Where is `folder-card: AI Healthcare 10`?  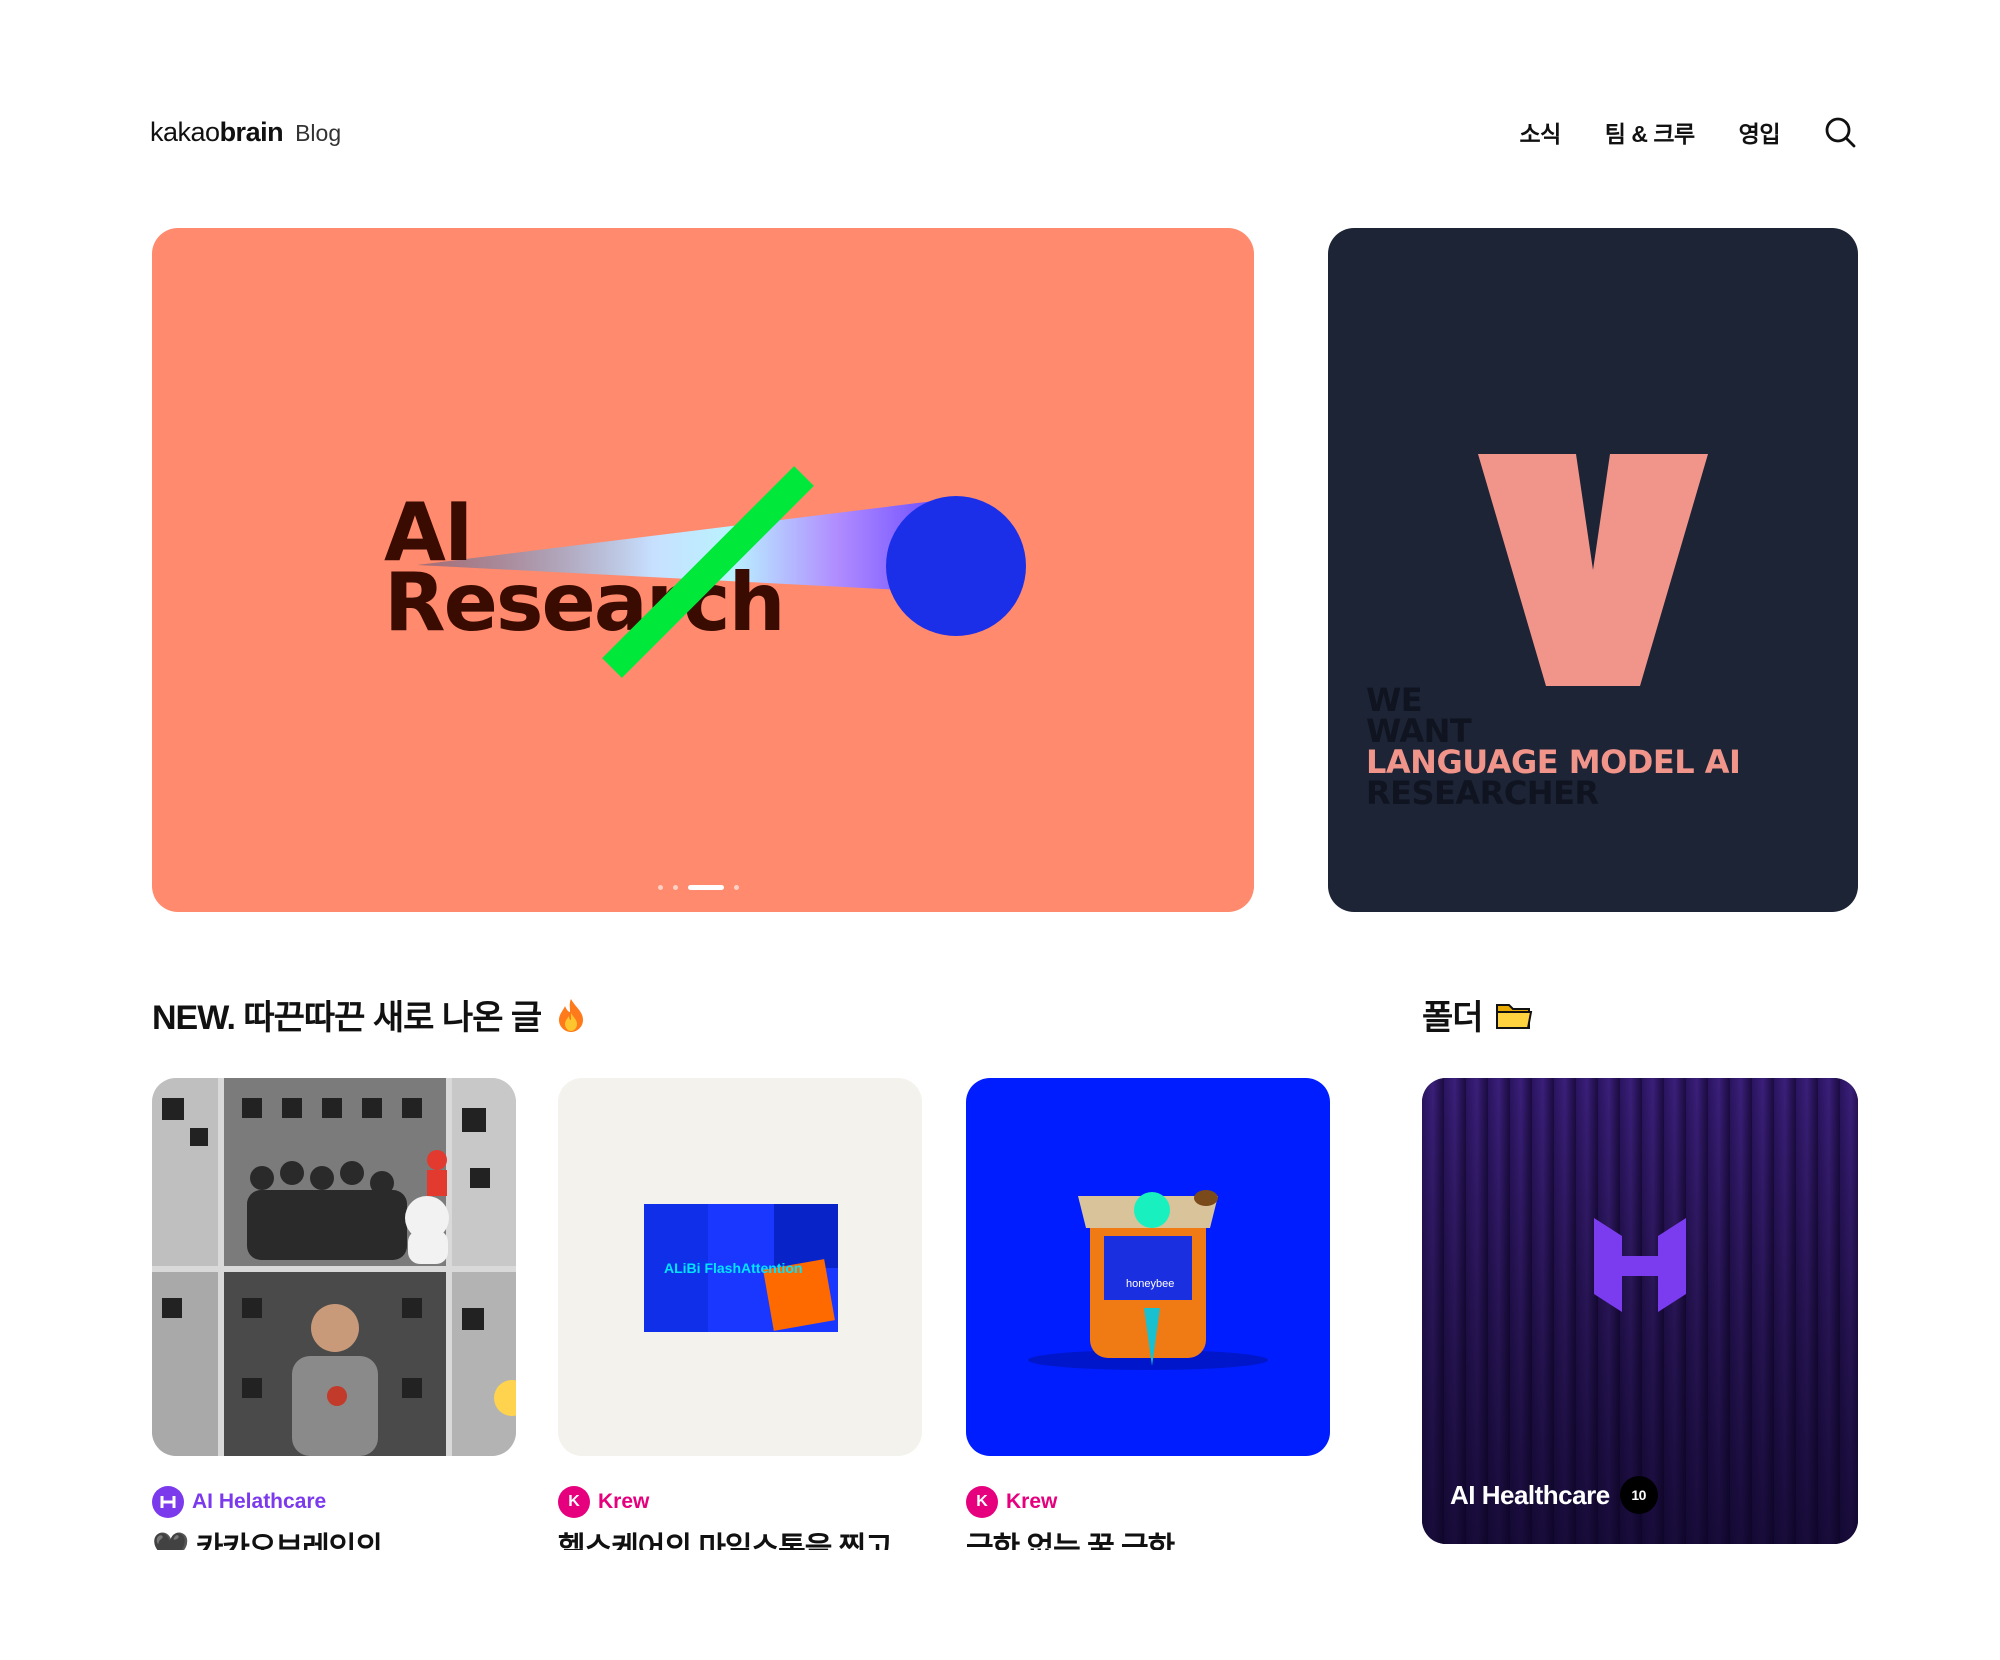
folder-card: AI Healthcare 10 is located at coordinates (1640, 1311).